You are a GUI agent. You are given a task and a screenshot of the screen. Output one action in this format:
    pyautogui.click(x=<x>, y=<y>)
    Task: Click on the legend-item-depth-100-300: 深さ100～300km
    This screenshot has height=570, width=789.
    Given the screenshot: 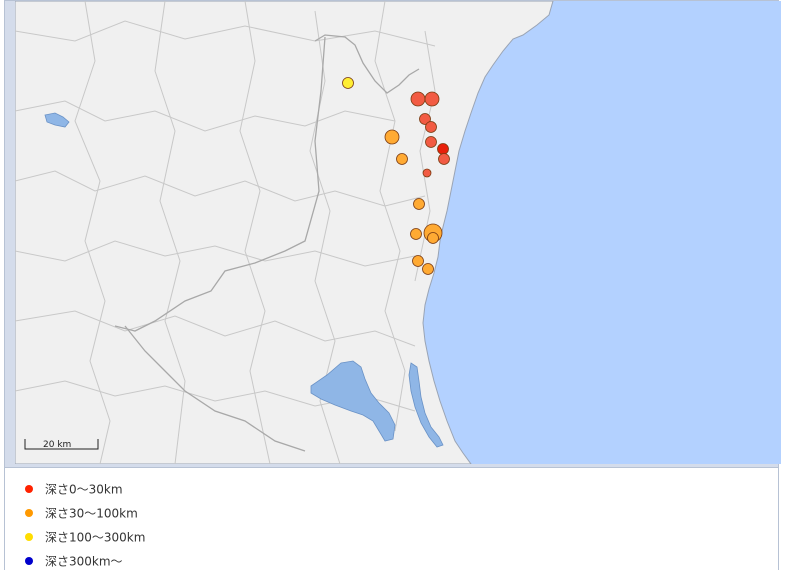 What is the action you would take?
    pyautogui.click(x=85, y=537)
    